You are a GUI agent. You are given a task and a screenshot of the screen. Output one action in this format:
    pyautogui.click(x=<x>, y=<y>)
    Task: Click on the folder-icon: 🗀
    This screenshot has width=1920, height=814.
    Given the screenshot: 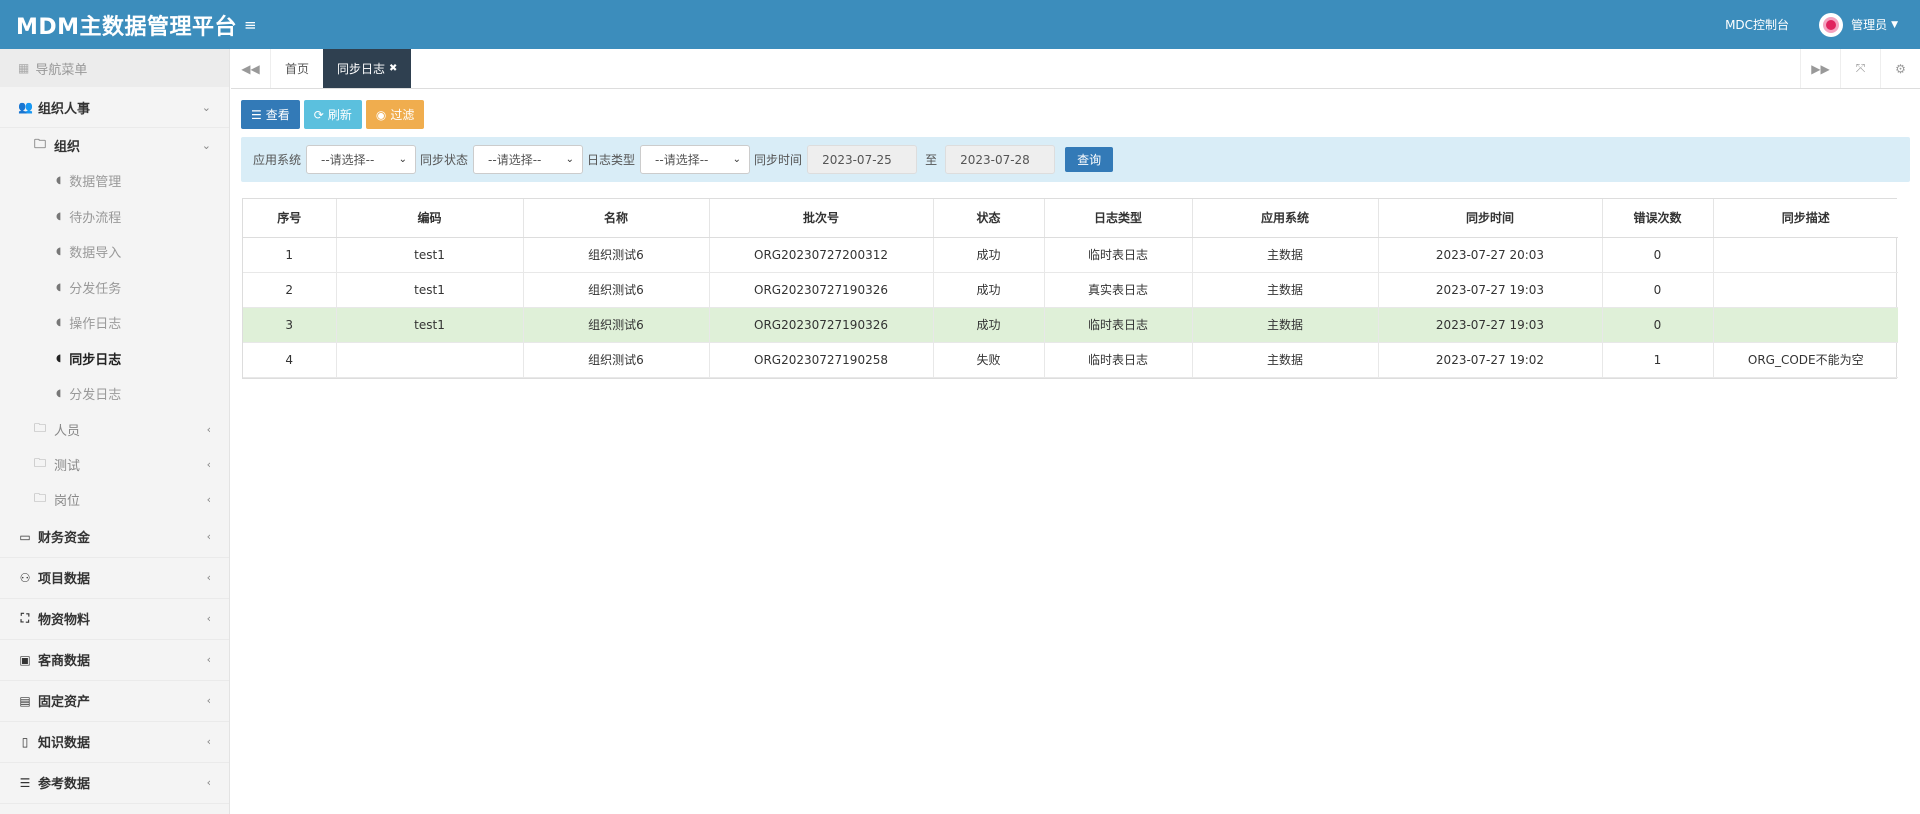 What is the action you would take?
    pyautogui.click(x=40, y=497)
    